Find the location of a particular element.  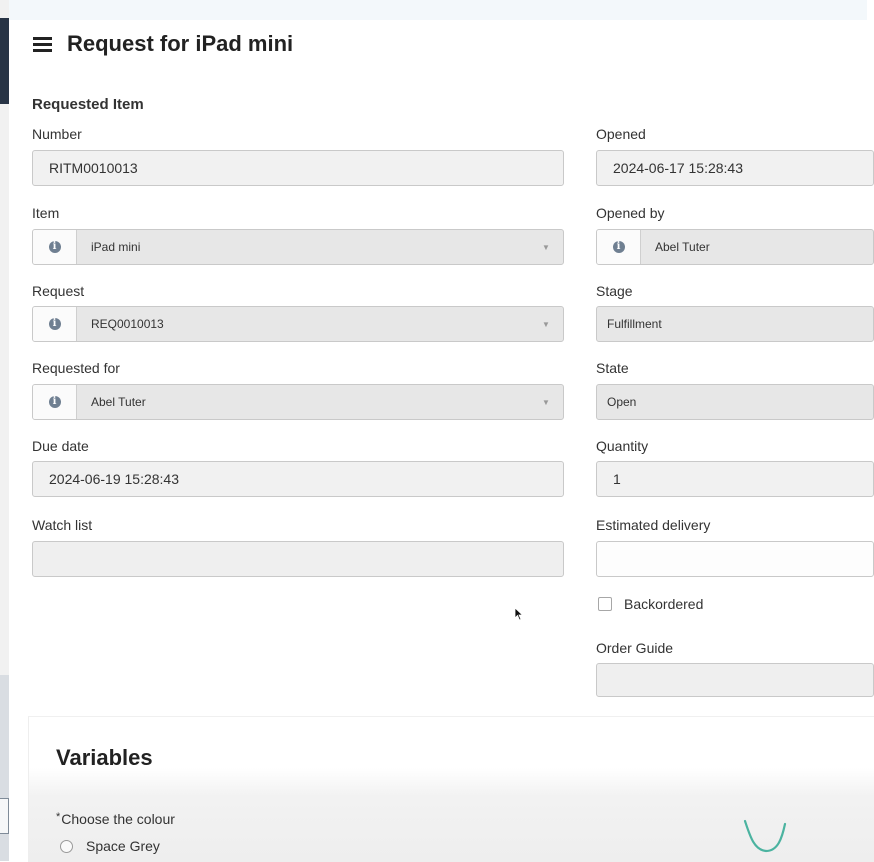

state-label: State is located at coordinates (612, 368).